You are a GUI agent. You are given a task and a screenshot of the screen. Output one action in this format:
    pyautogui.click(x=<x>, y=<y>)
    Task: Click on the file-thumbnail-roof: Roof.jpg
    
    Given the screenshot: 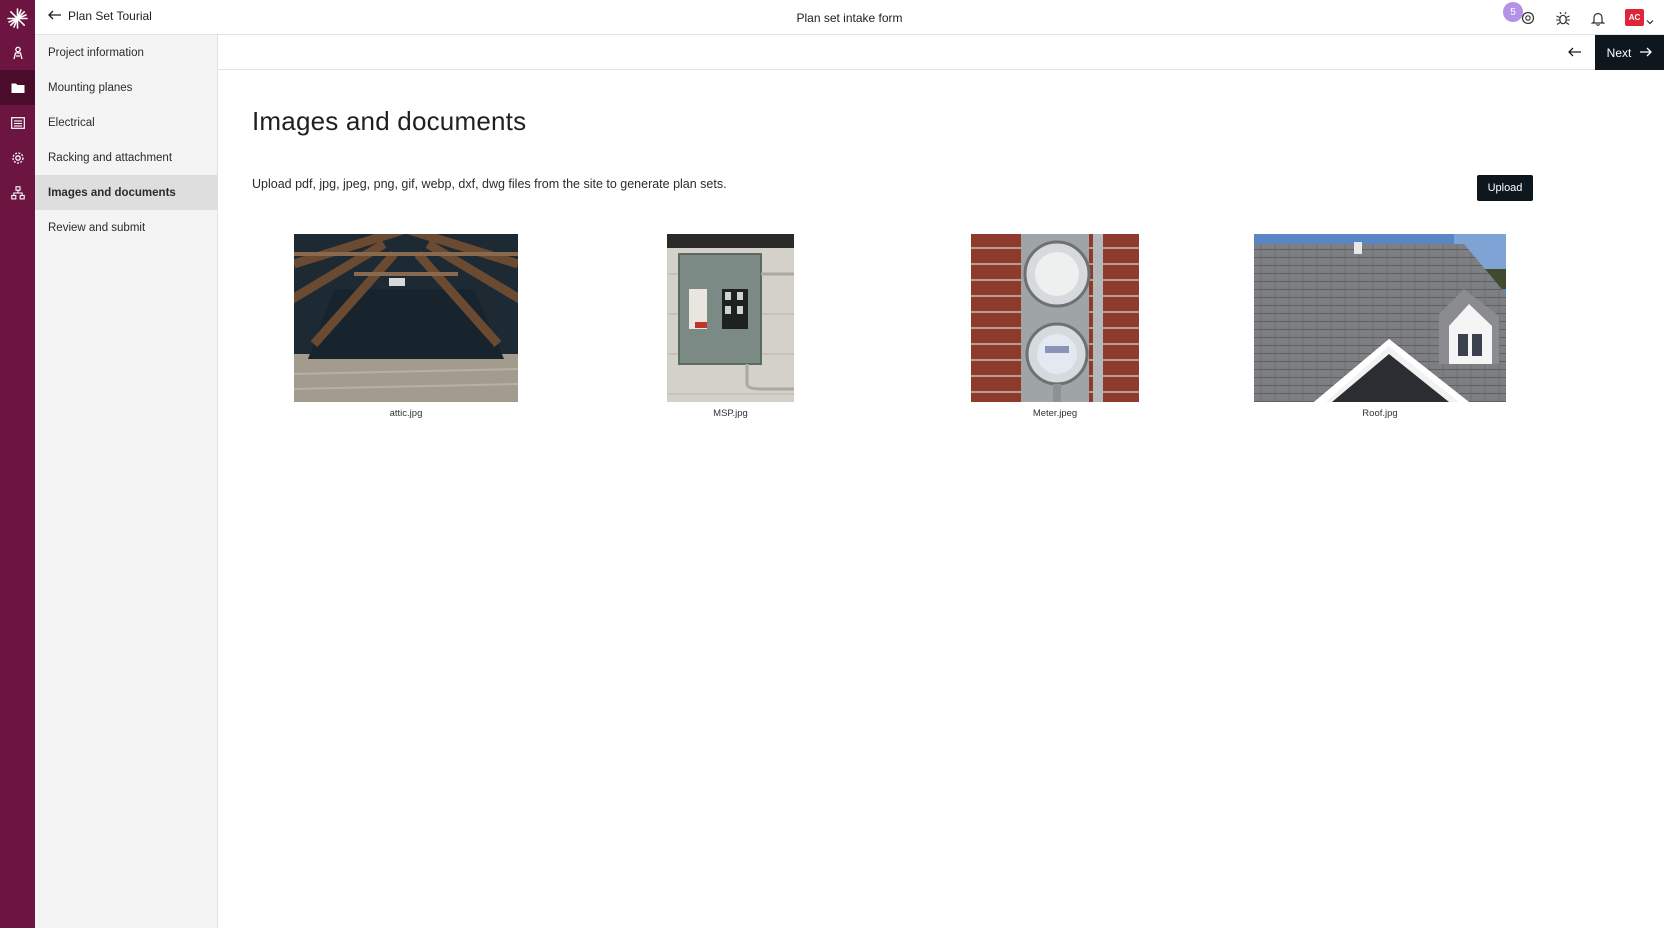 What is the action you would take?
    pyautogui.click(x=1380, y=326)
    